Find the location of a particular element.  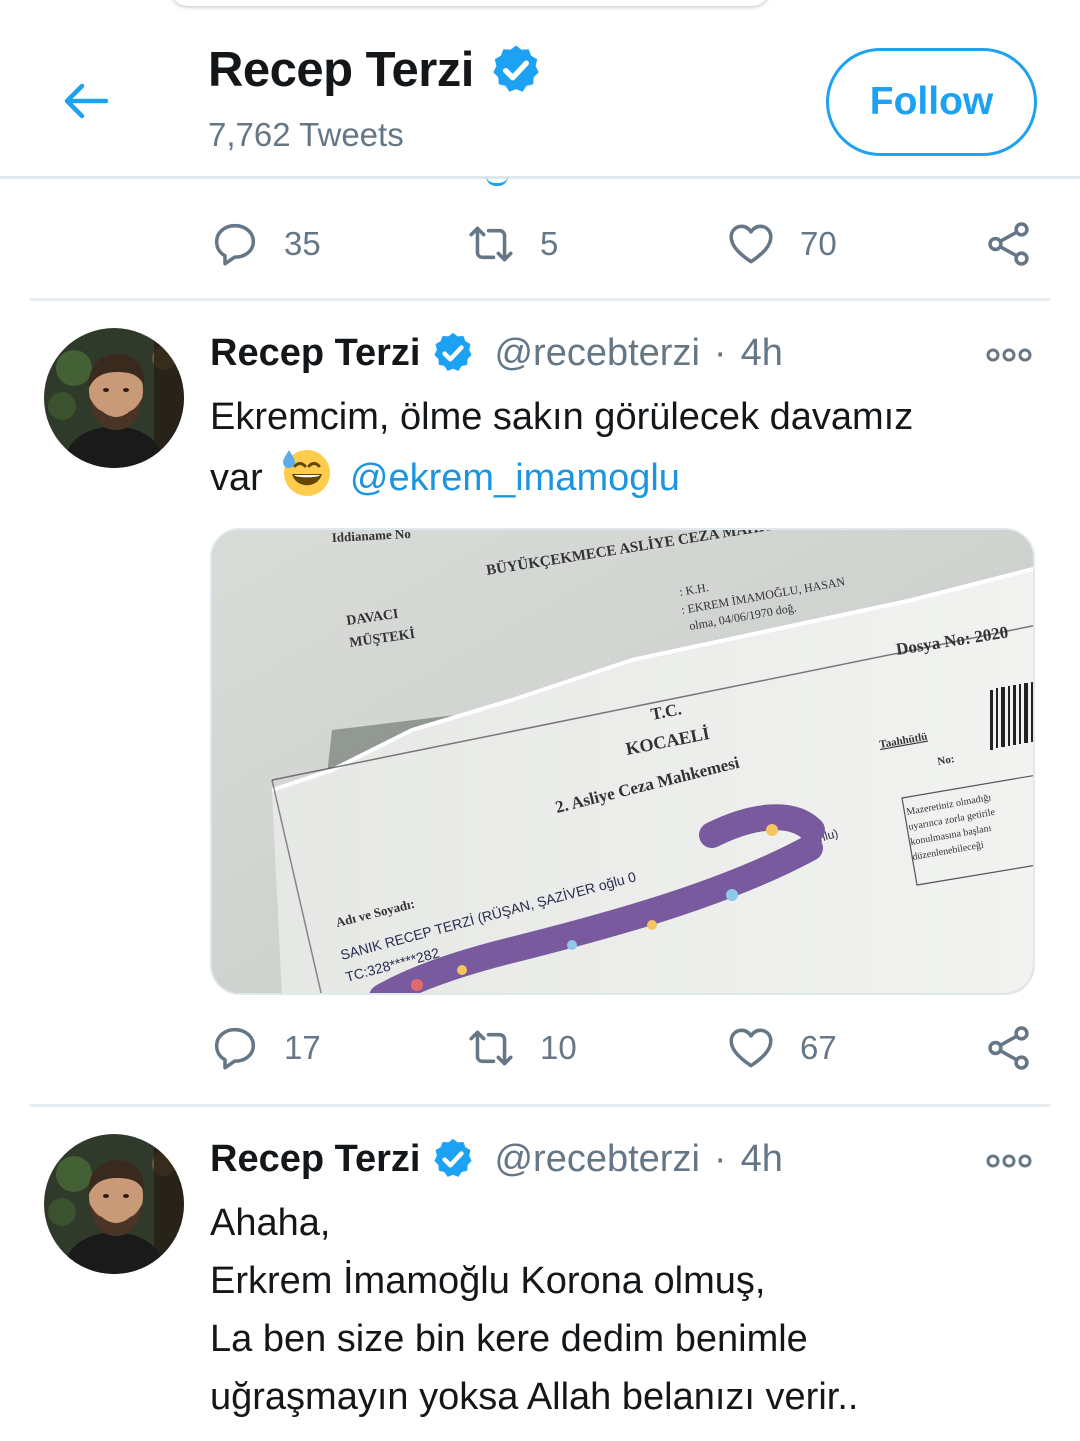

tweet-actions: 35 5 70 is located at coordinates (625, 244).